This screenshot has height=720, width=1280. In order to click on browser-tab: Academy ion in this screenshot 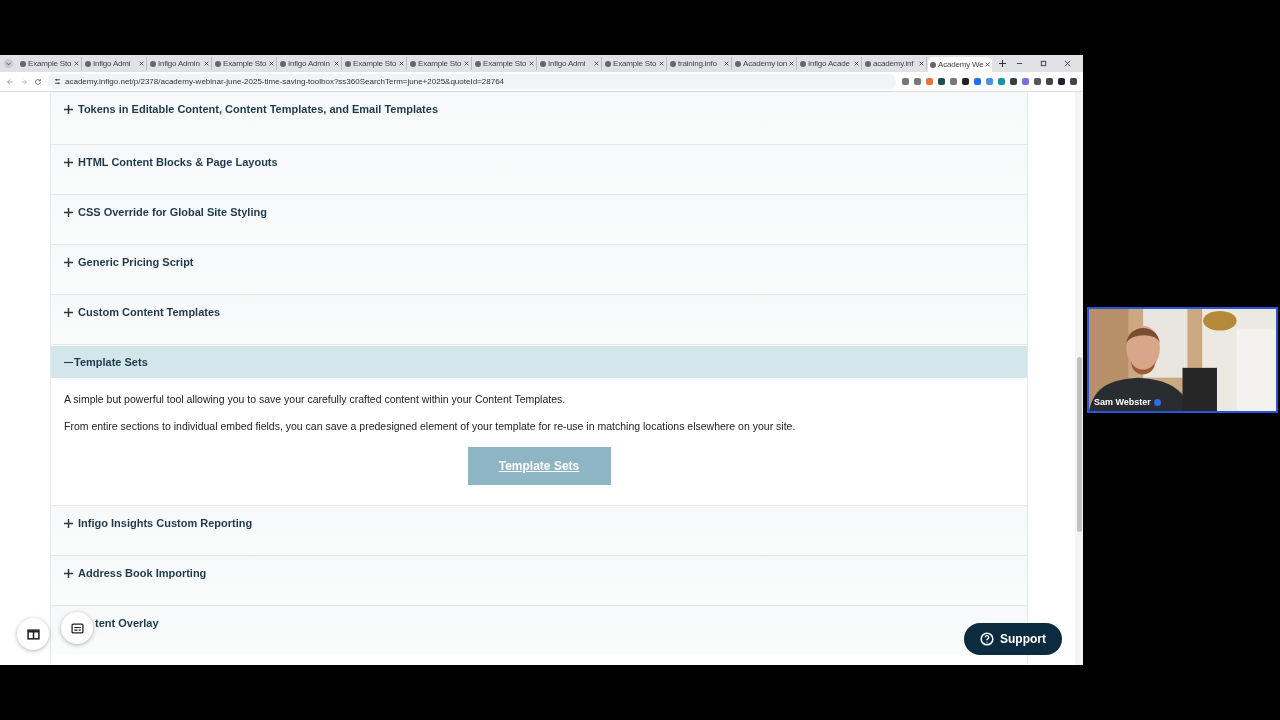, I will do `click(765, 63)`.